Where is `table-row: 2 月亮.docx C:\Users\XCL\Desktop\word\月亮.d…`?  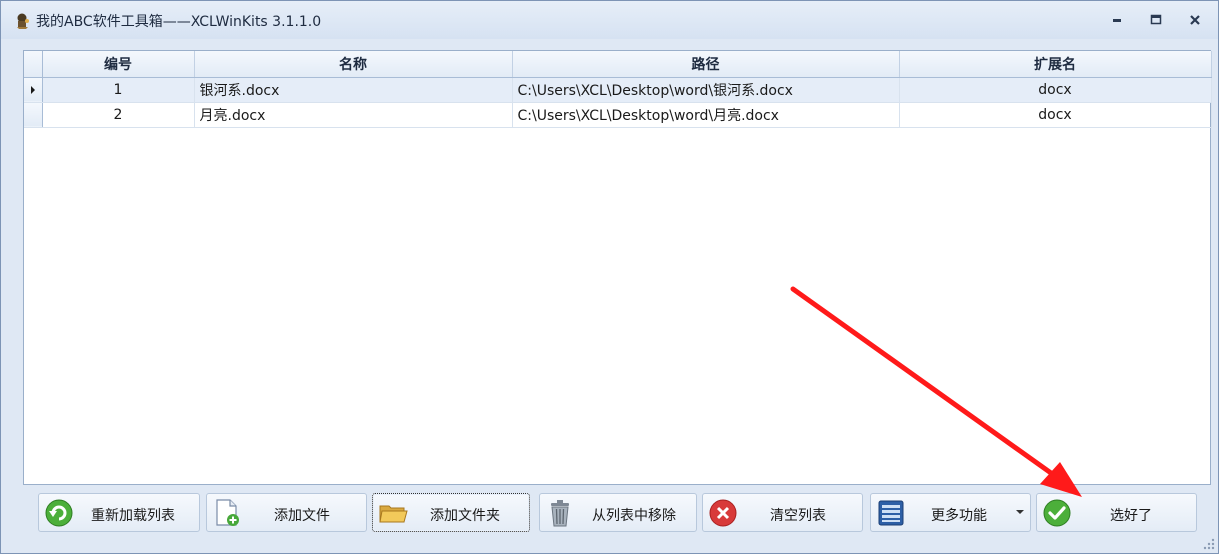
table-row: 2 月亮.docx C:\Users\XCL\Desktop\word\月亮.d… is located at coordinates (618, 115).